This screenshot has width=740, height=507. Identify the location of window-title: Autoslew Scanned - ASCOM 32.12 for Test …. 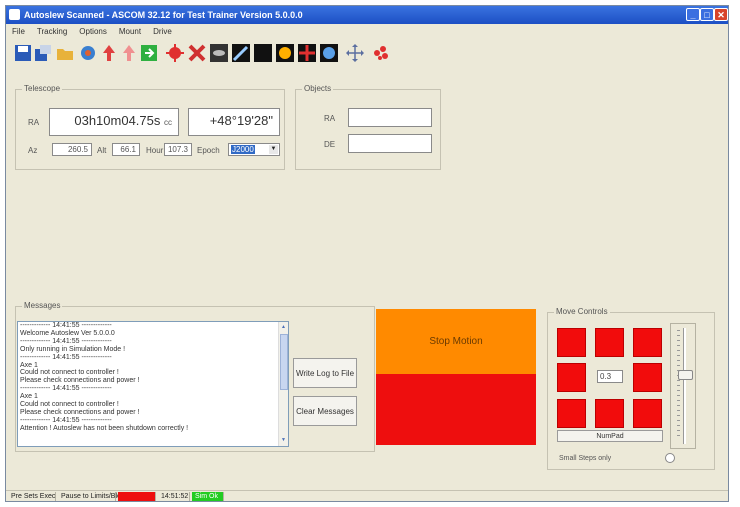
(163, 15).